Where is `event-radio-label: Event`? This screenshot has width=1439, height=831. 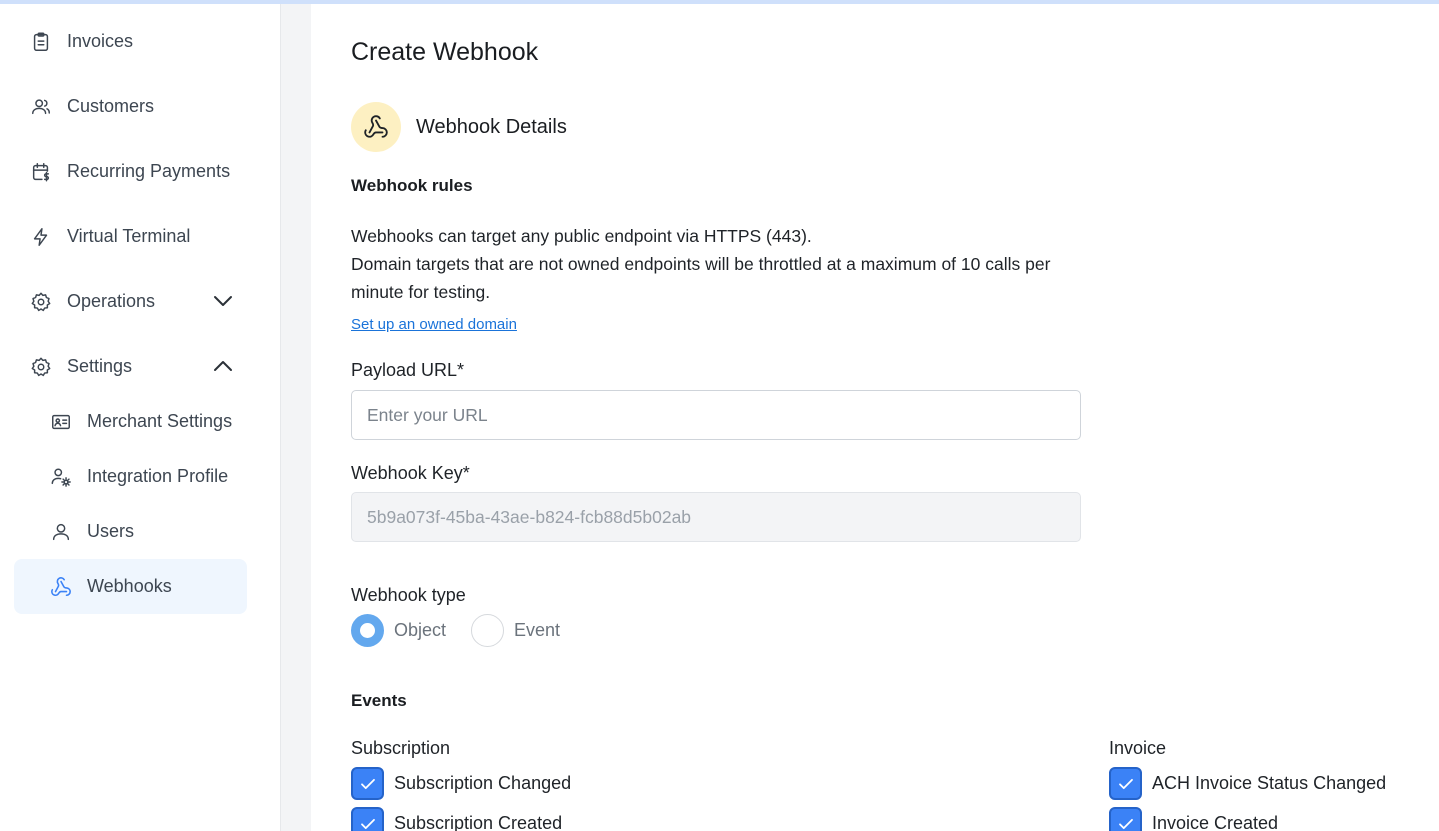 event-radio-label: Event is located at coordinates (537, 630).